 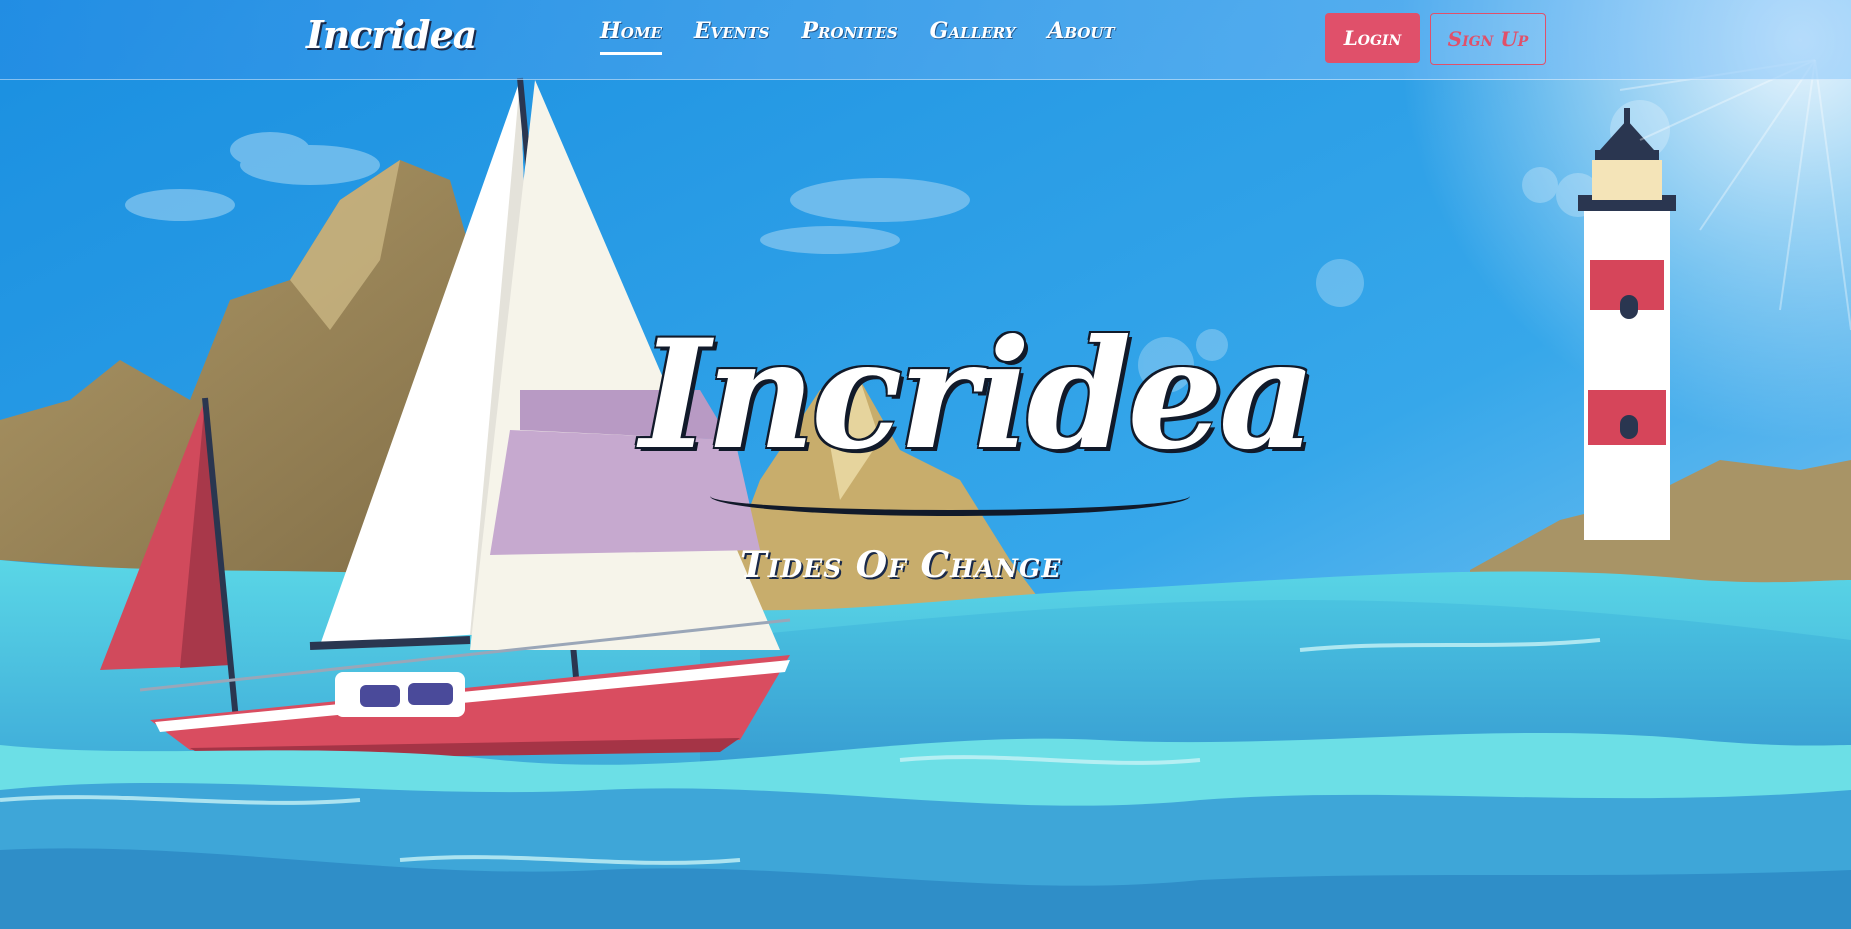 What do you see at coordinates (1080, 36) in the screenshot?
I see `nav-about: About` at bounding box center [1080, 36].